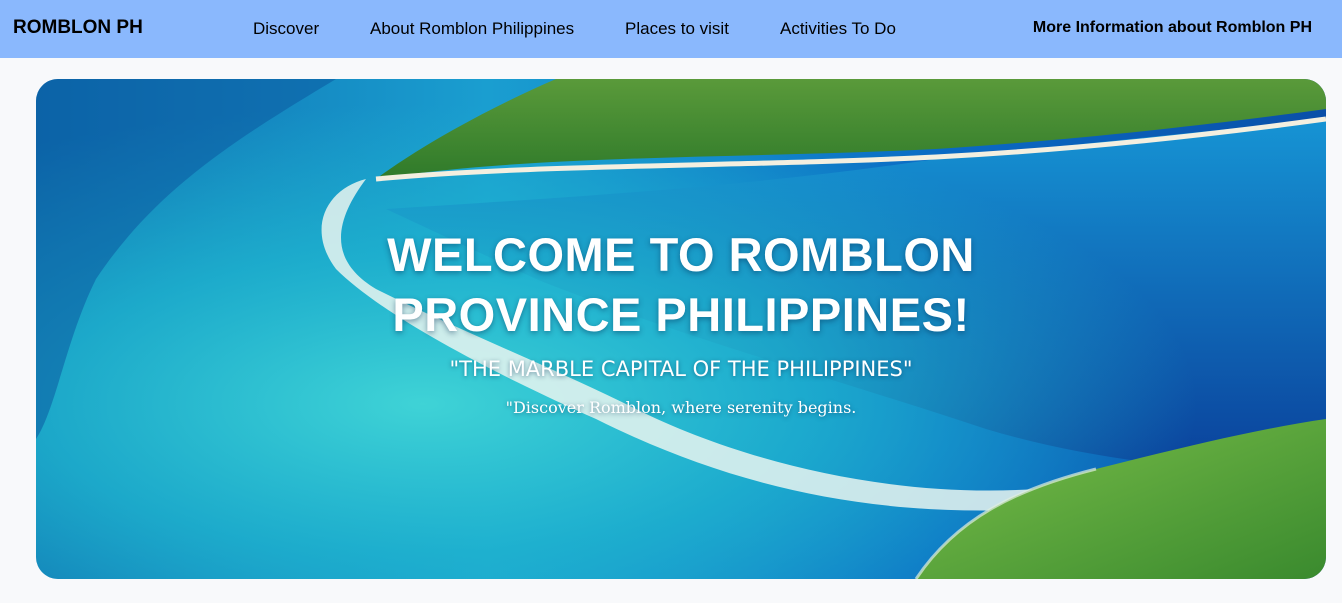 The height and width of the screenshot is (603, 1342). What do you see at coordinates (681, 314) in the screenshot?
I see `hero-title-line-2: PROVINCE PHILIPPINES!` at bounding box center [681, 314].